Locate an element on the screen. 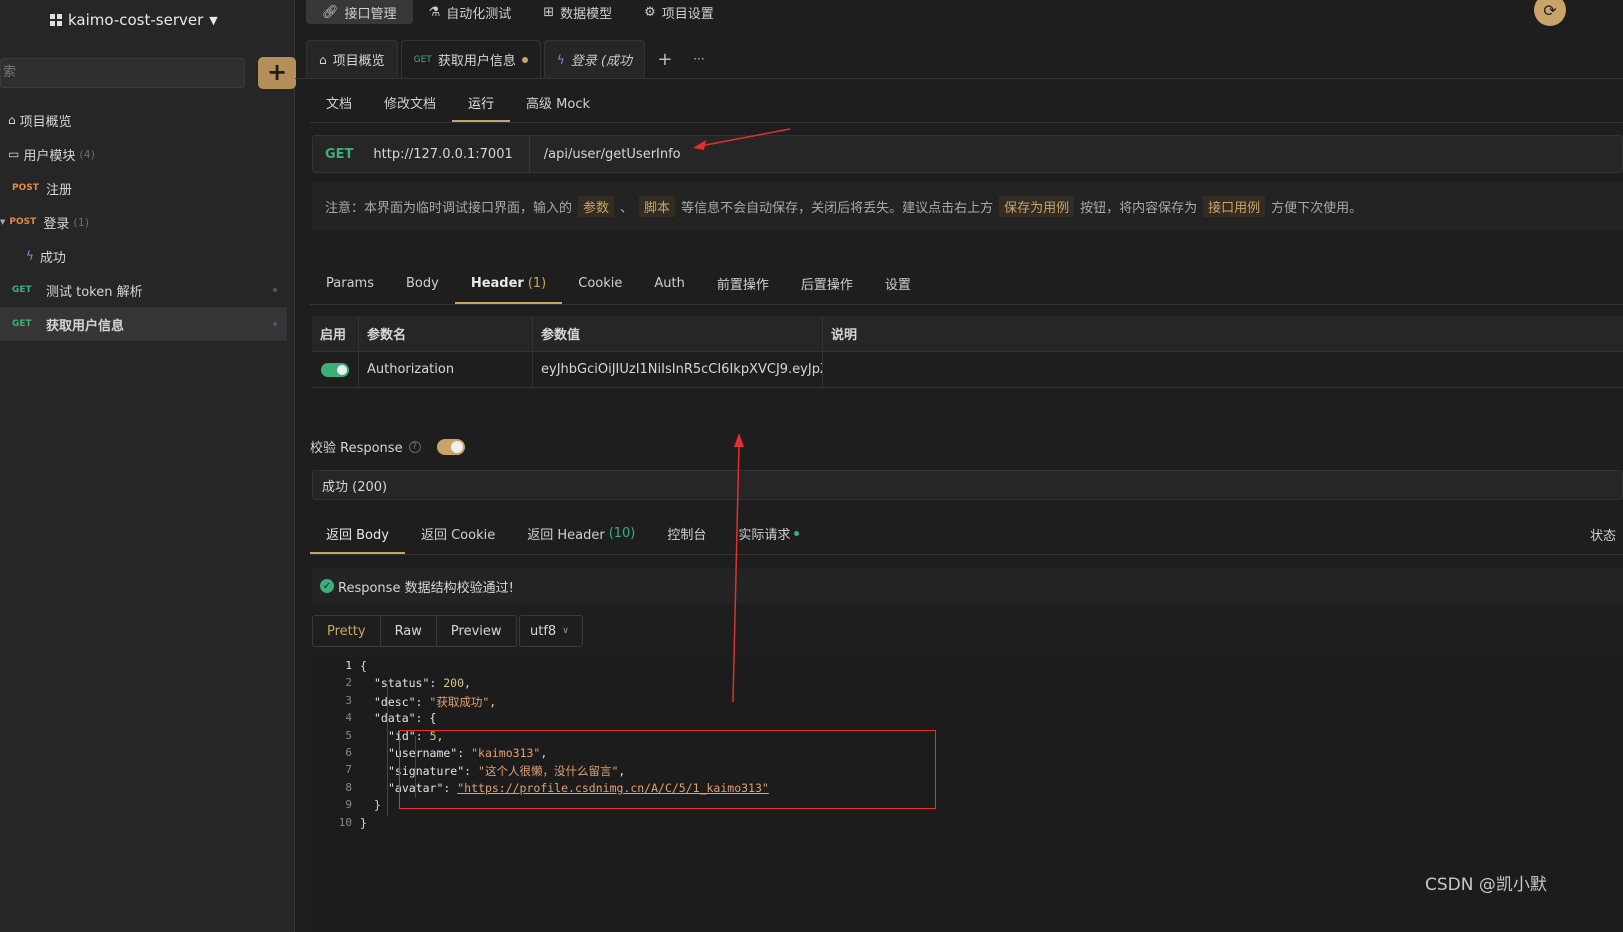  annotation-arrows is located at coordinates (742, 415).